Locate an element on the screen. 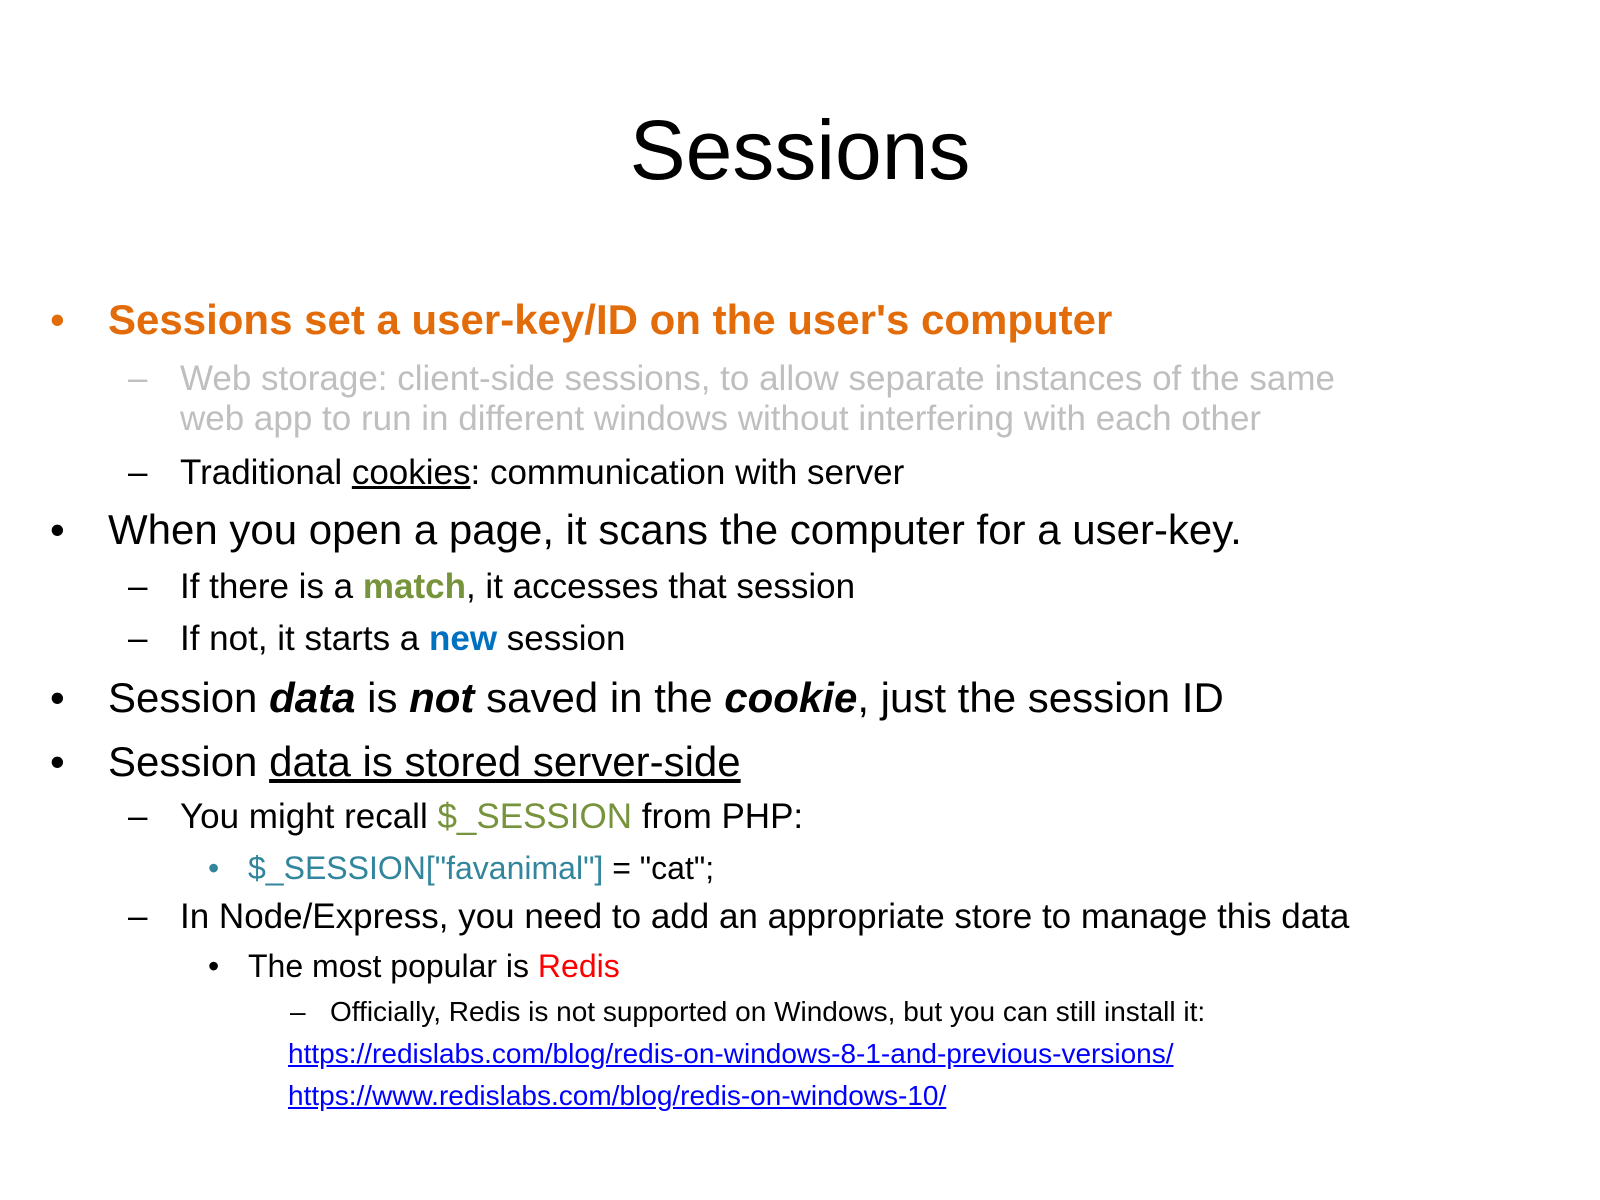 The image size is (1600, 1200). bullet-4-sub-1: You might recall $_SESSION from PHP: is located at coordinates (491, 817).